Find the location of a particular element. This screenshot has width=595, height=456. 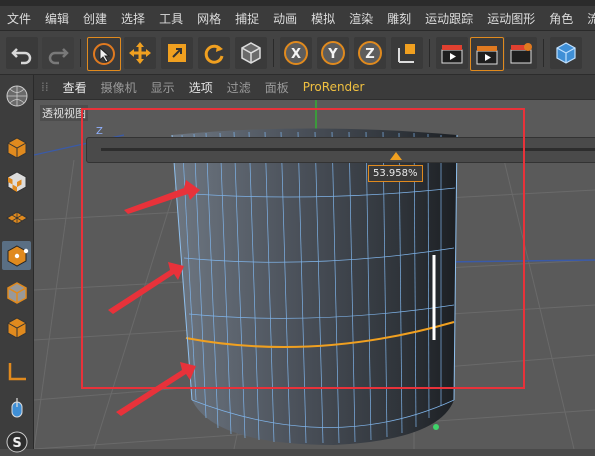

svg-text: Y is located at coordinates (332, 54).